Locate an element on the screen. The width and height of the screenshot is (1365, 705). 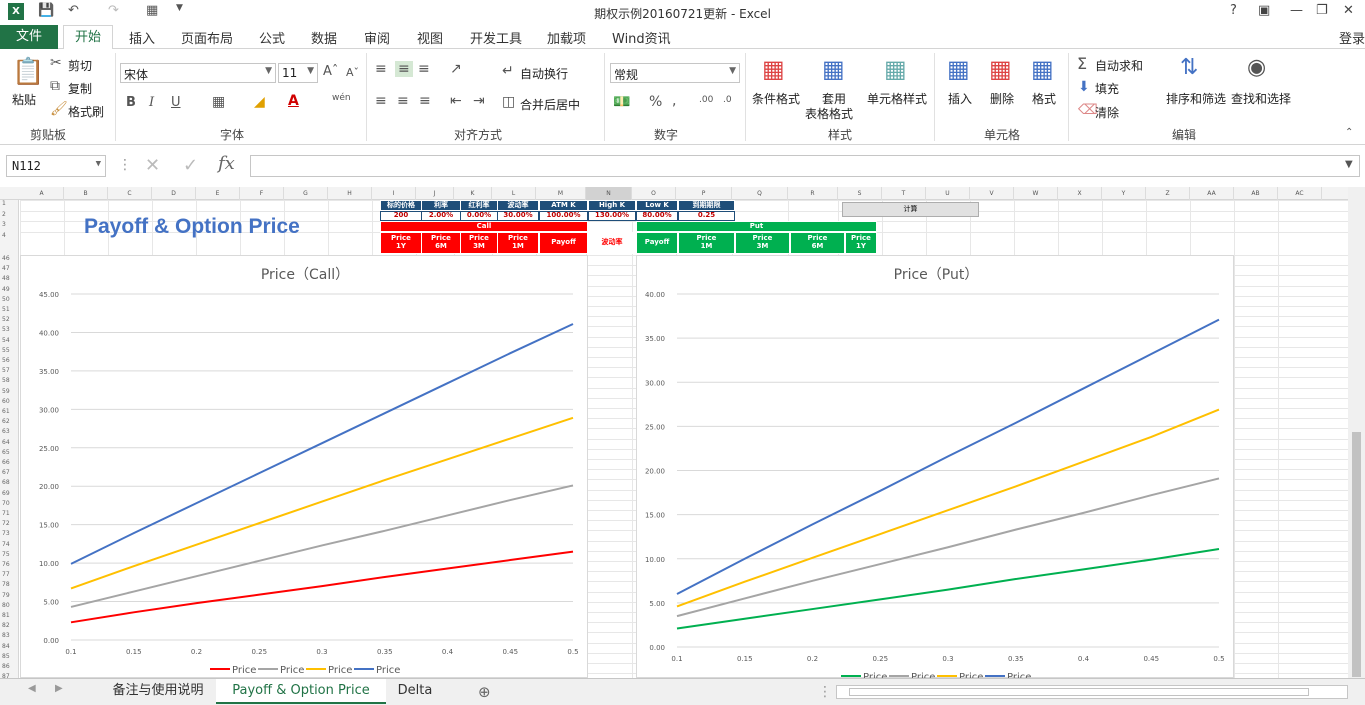
call-header: Price 1Y is located at coordinates (401, 243).